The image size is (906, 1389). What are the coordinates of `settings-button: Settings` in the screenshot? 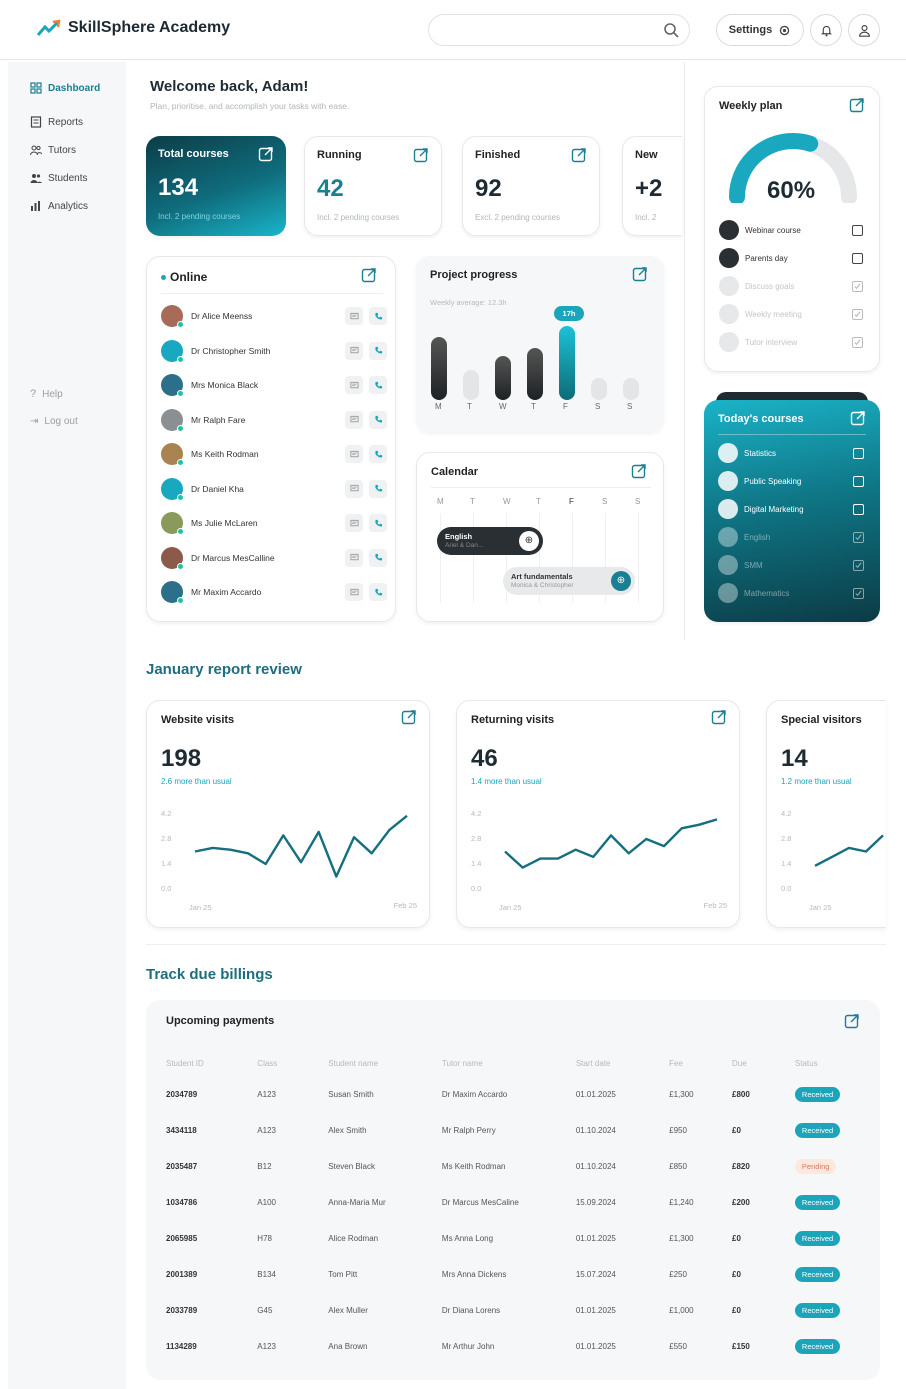 It's located at (760, 30).